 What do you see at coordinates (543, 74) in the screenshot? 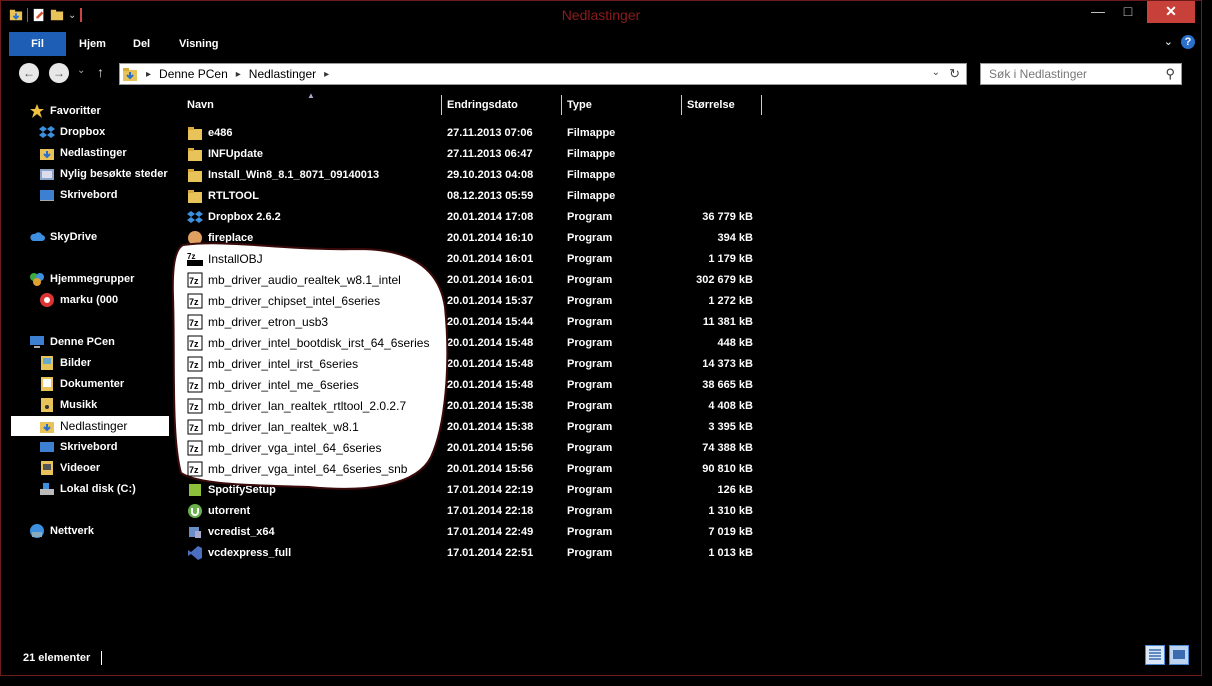
I see `address-bar: ▸ Denne PCen ▸ Nedlastinger ▸ ⌄ ↻` at bounding box center [543, 74].